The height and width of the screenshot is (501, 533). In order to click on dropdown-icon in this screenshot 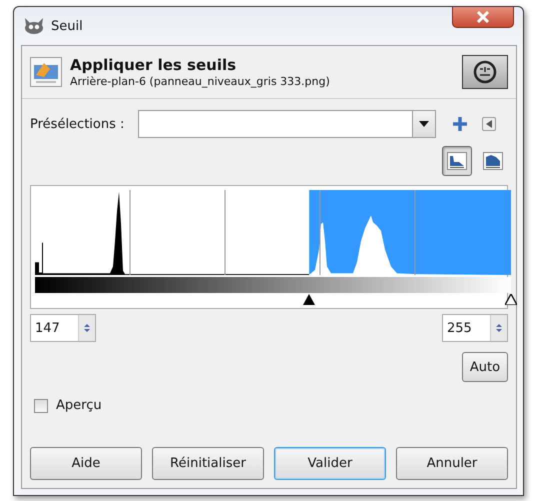, I will do `click(424, 124)`.